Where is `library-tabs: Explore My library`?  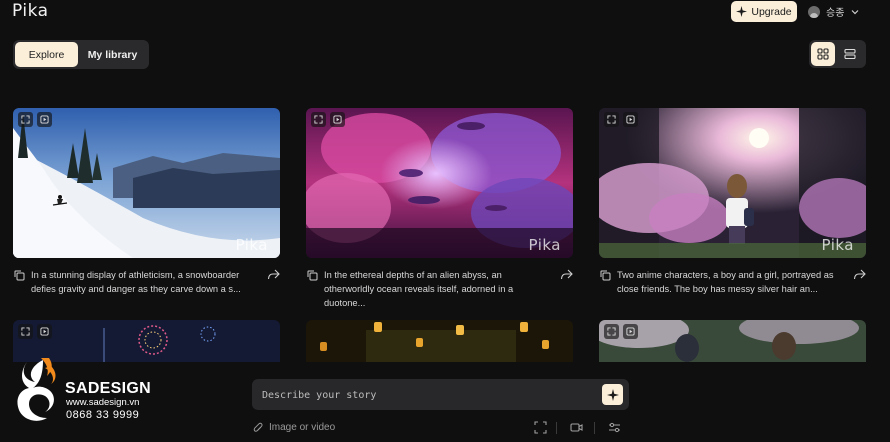
library-tabs: Explore My library is located at coordinates (81, 54).